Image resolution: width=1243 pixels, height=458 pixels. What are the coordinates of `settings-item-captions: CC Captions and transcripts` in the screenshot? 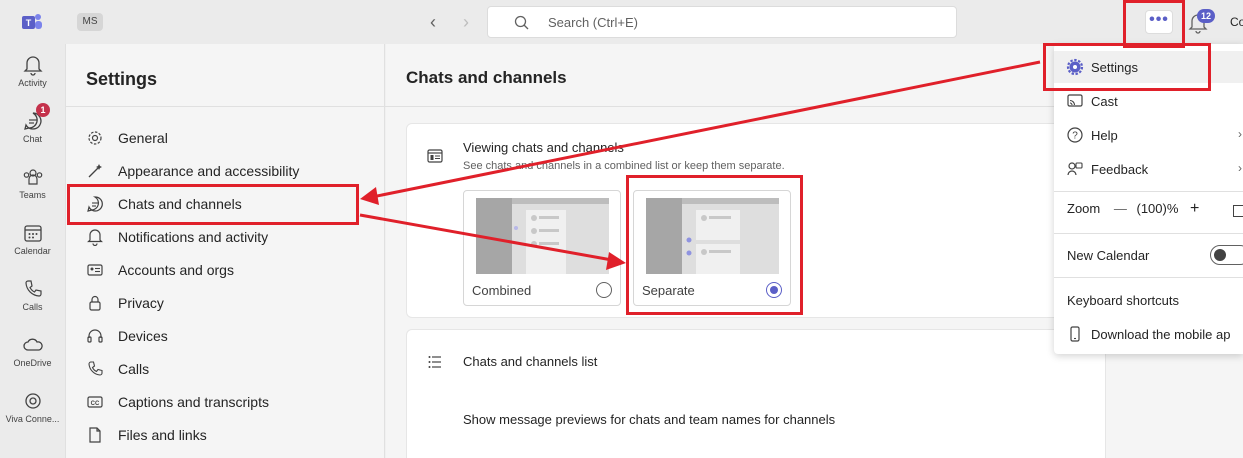 It's located at (226, 402).